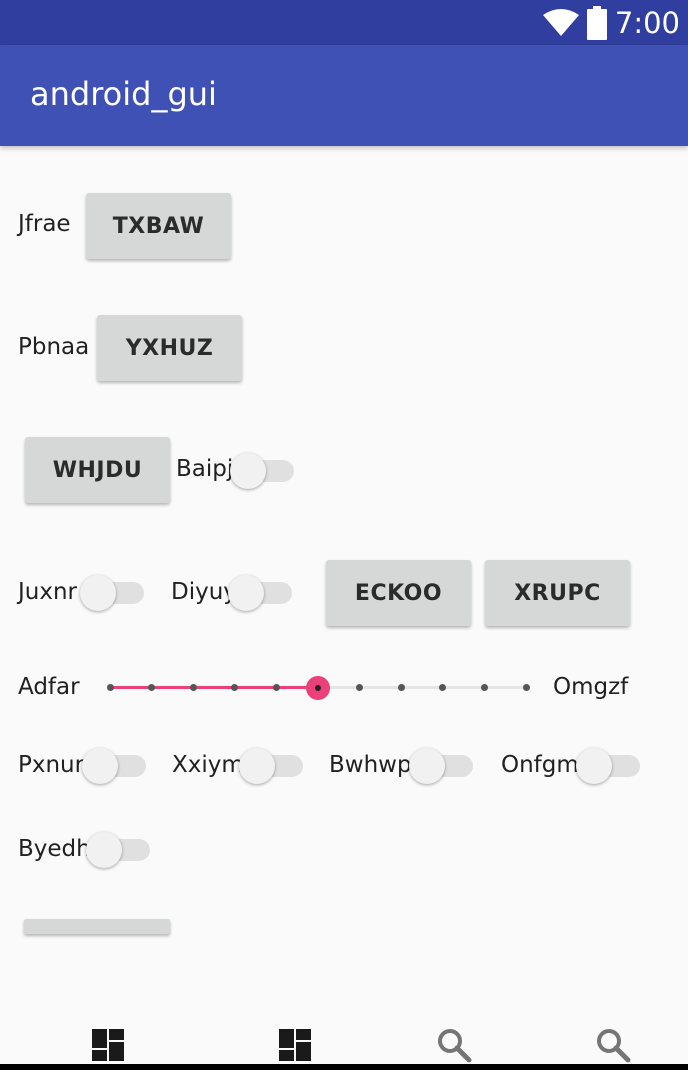  Describe the element at coordinates (169, 348) in the screenshot. I see `yxhuz-button: YXHUZ` at that location.